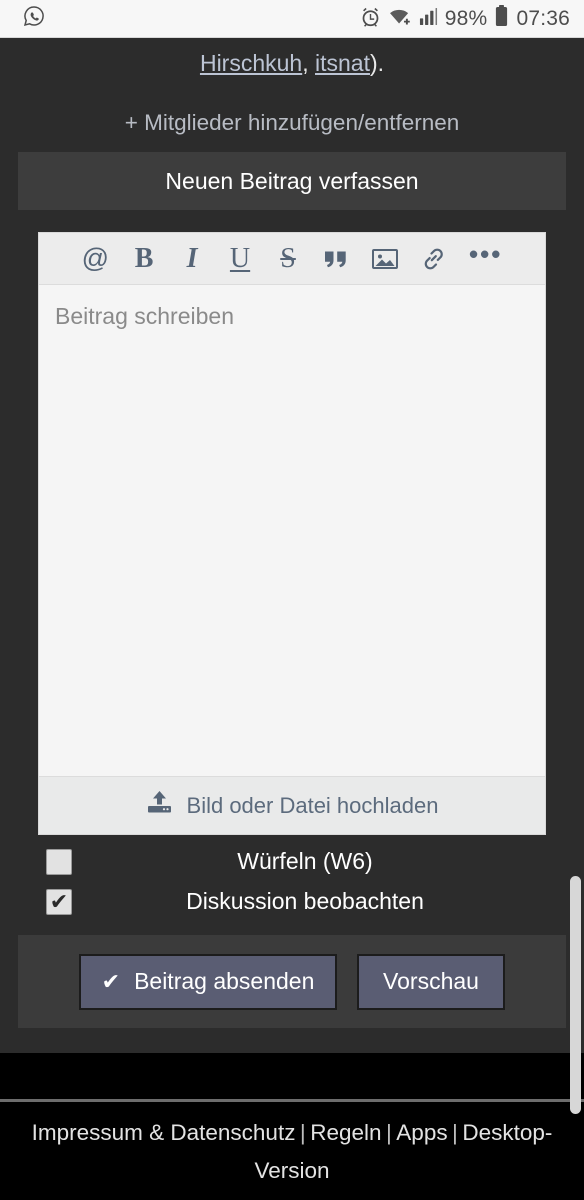 The height and width of the screenshot is (1200, 584). I want to click on battery-percent-label: 98%, so click(466, 18).